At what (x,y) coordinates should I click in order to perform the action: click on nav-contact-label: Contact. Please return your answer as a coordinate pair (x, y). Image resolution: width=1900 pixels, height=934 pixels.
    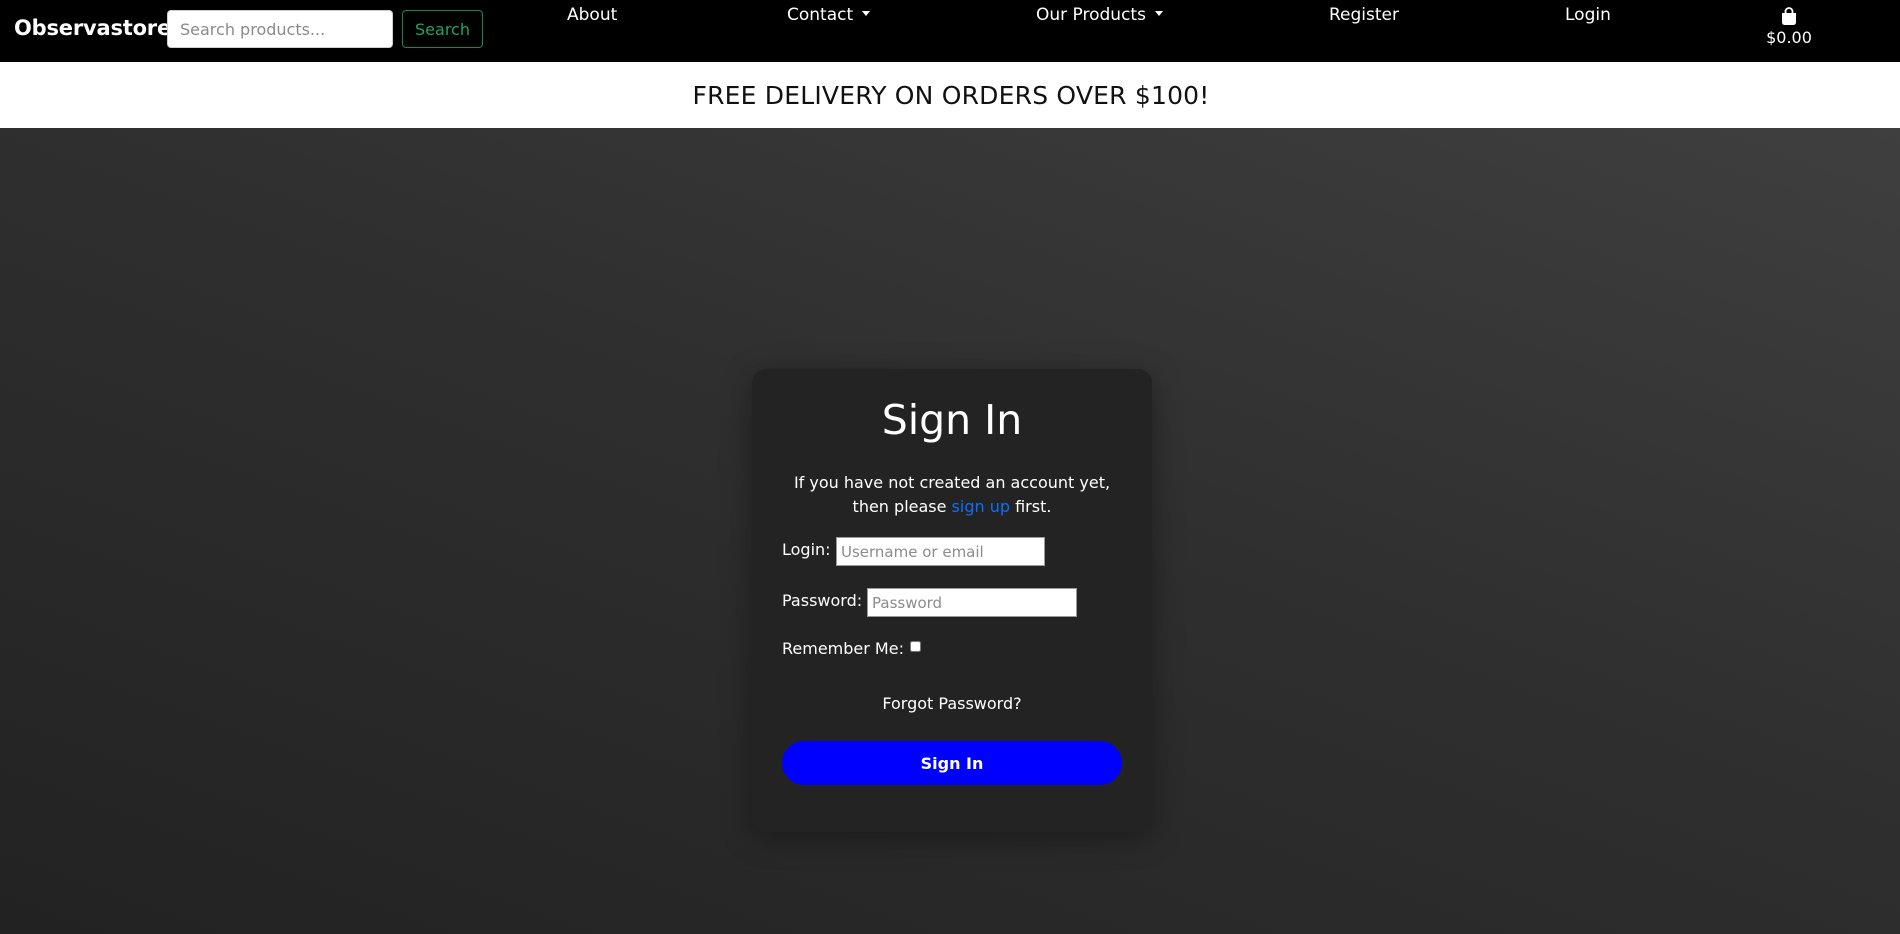
    Looking at the image, I should click on (820, 15).